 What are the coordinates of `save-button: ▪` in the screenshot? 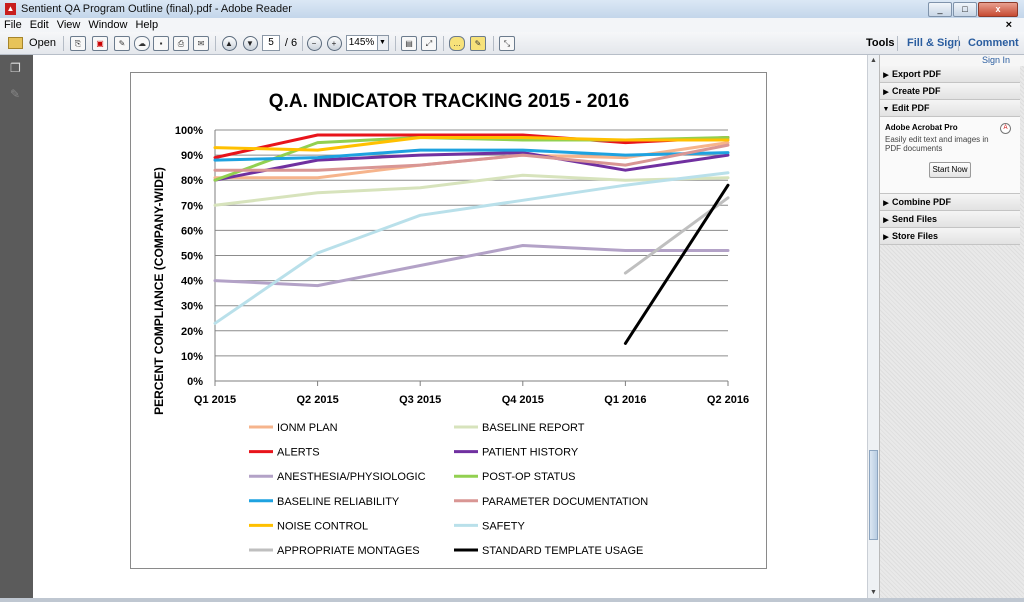 It's located at (161, 43).